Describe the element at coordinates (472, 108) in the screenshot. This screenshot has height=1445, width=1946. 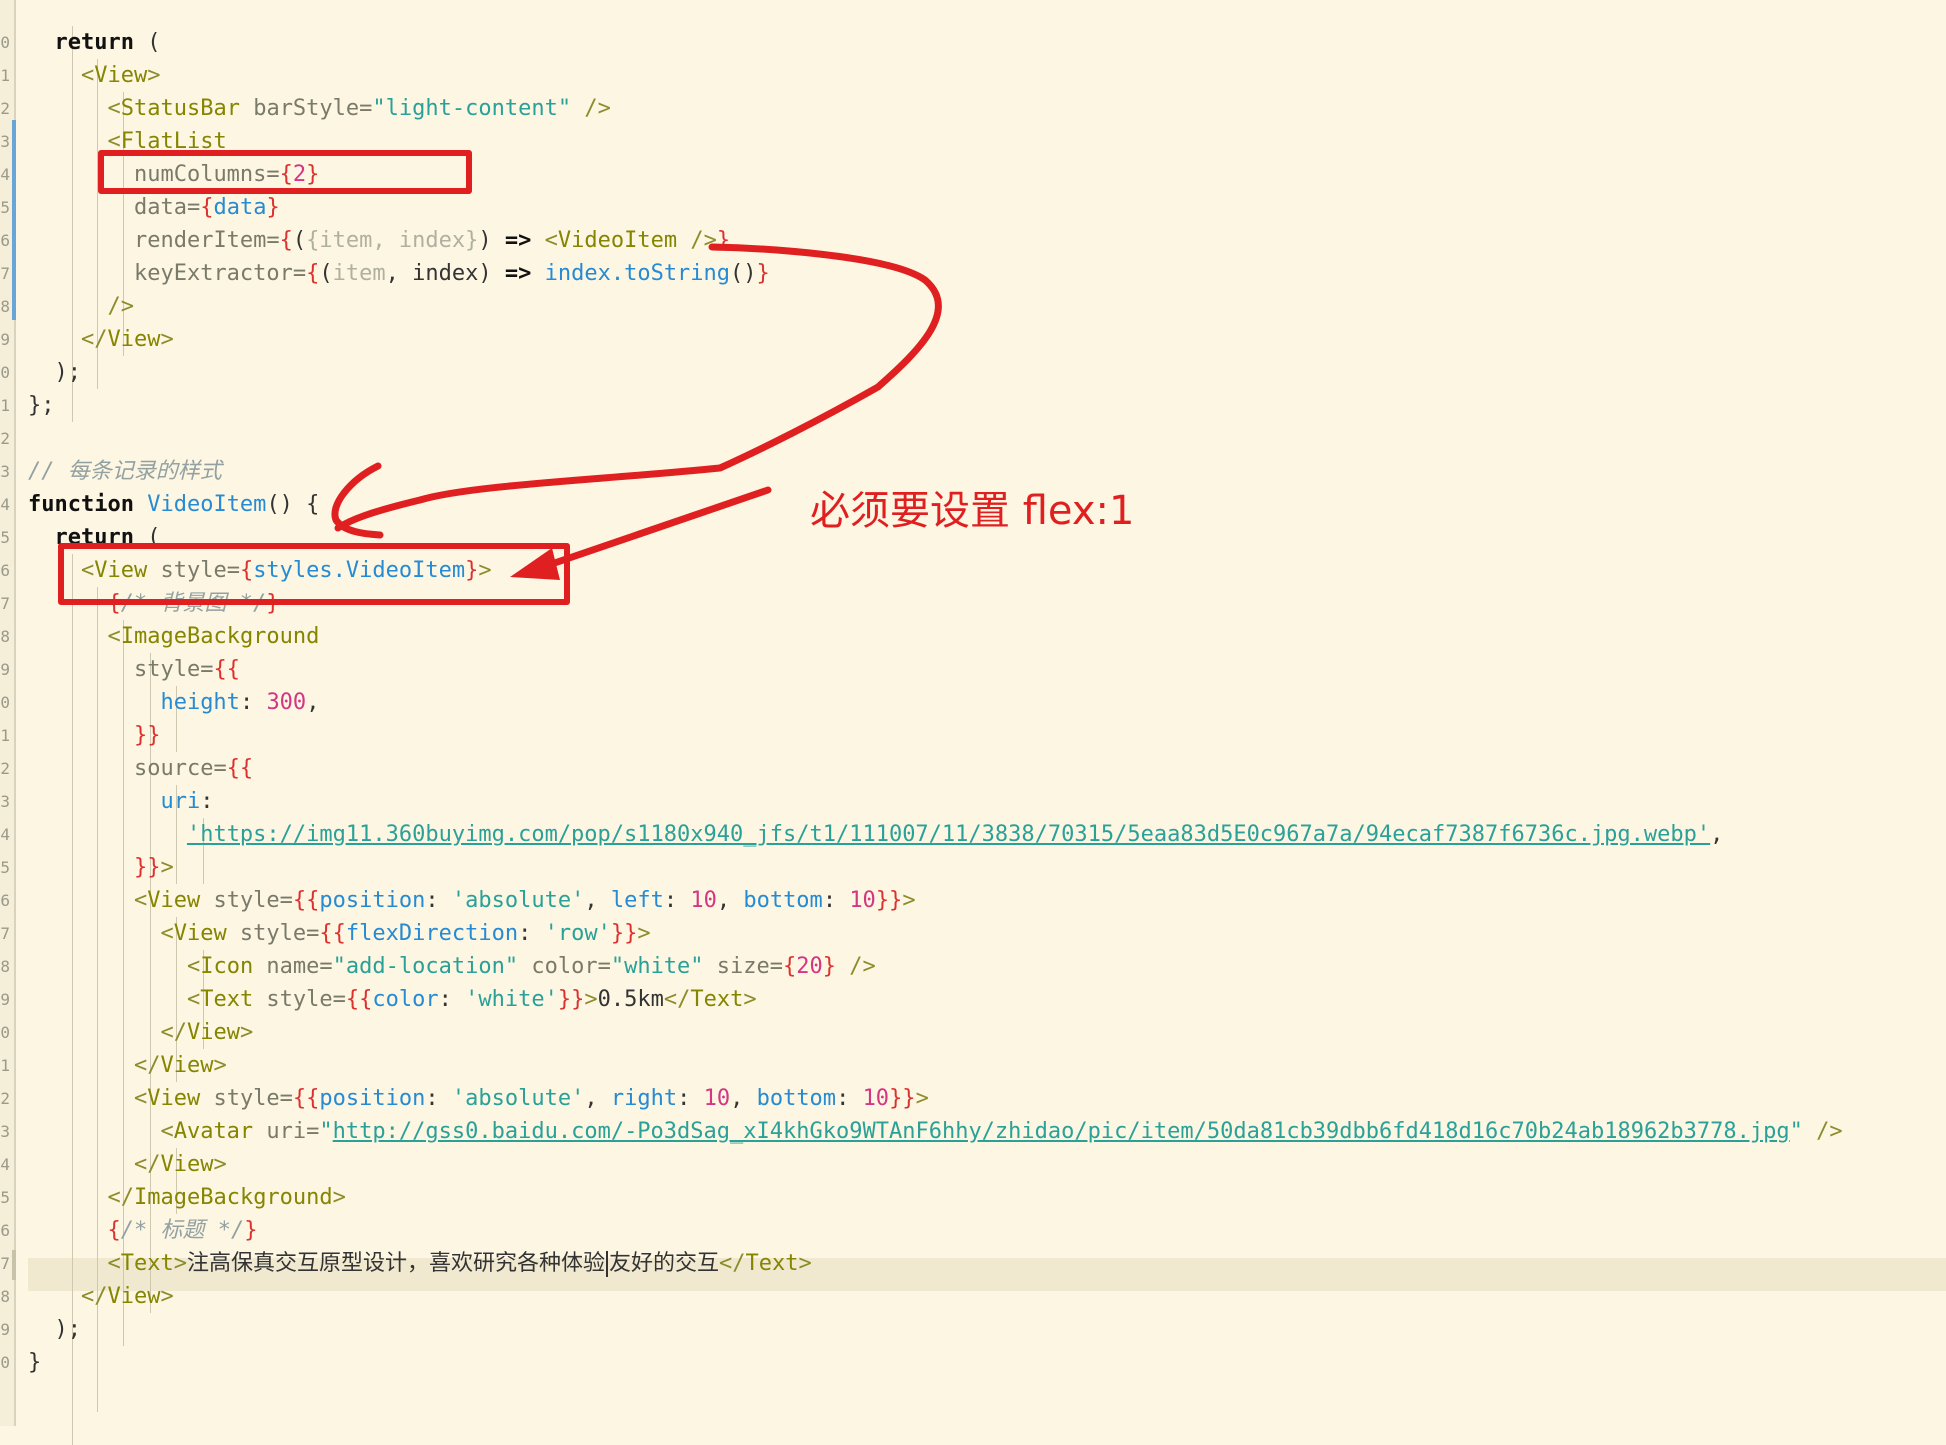
I see `code-token: "light-content"` at that location.